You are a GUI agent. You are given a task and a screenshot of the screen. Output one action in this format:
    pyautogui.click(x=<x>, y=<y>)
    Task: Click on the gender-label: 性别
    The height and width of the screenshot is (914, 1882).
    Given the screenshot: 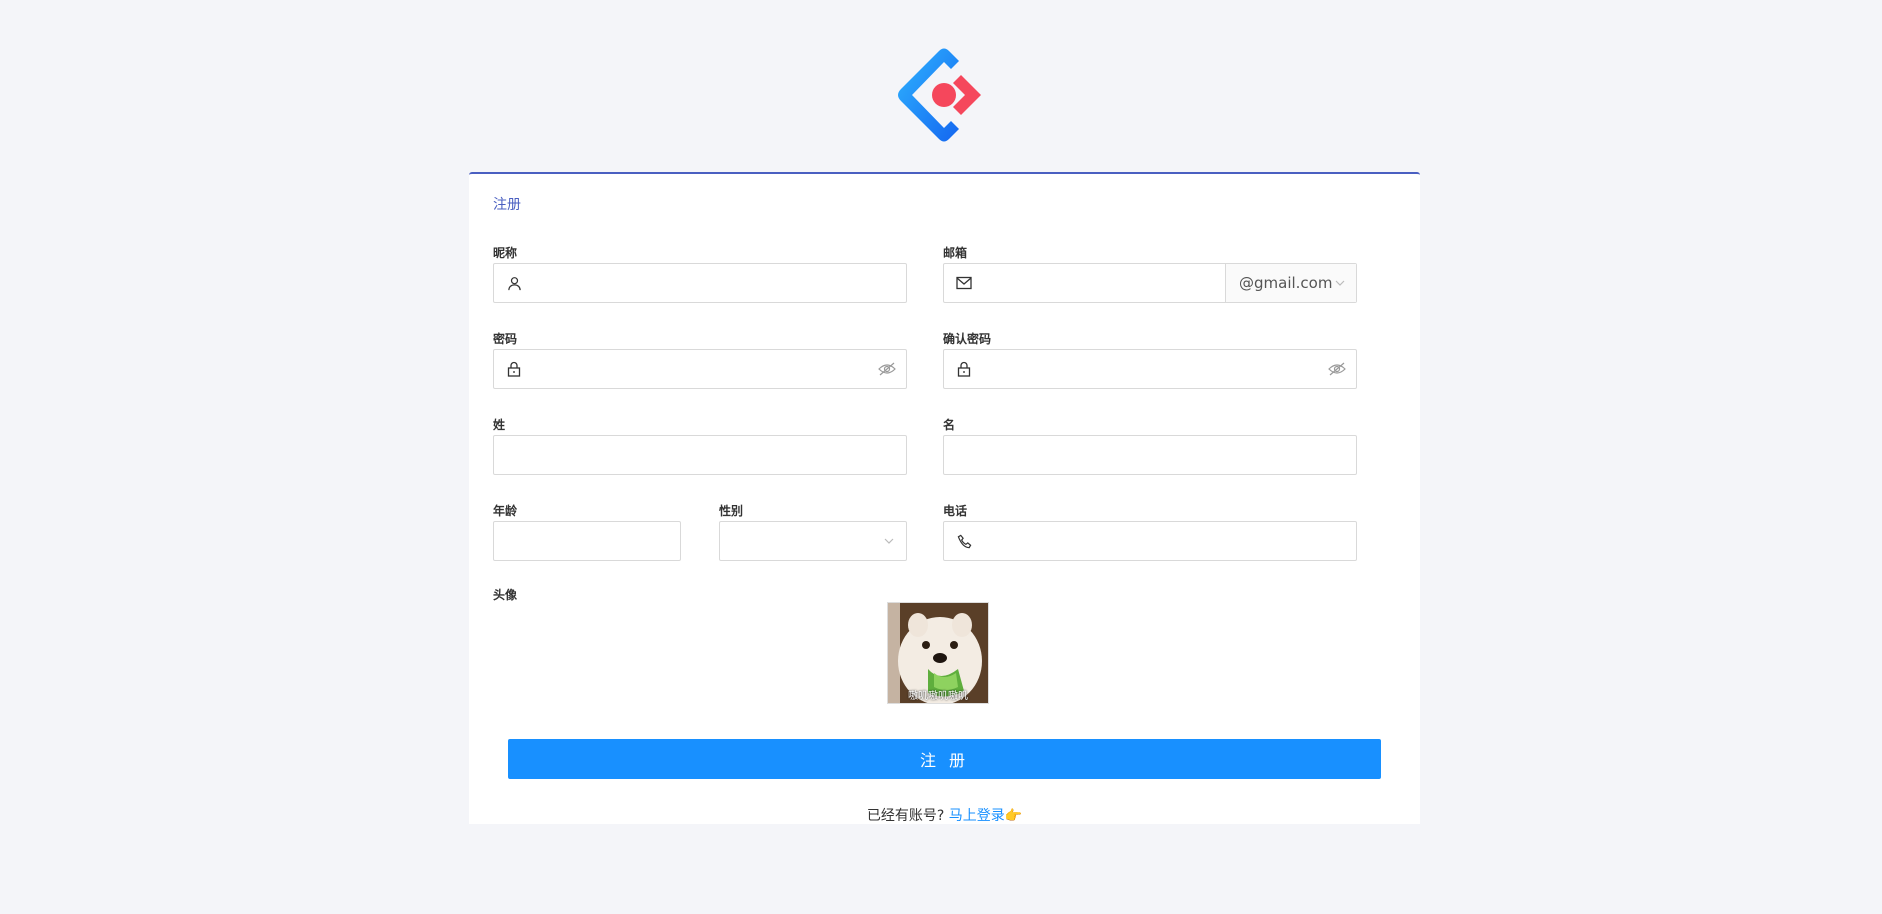 What is the action you would take?
    pyautogui.click(x=731, y=511)
    